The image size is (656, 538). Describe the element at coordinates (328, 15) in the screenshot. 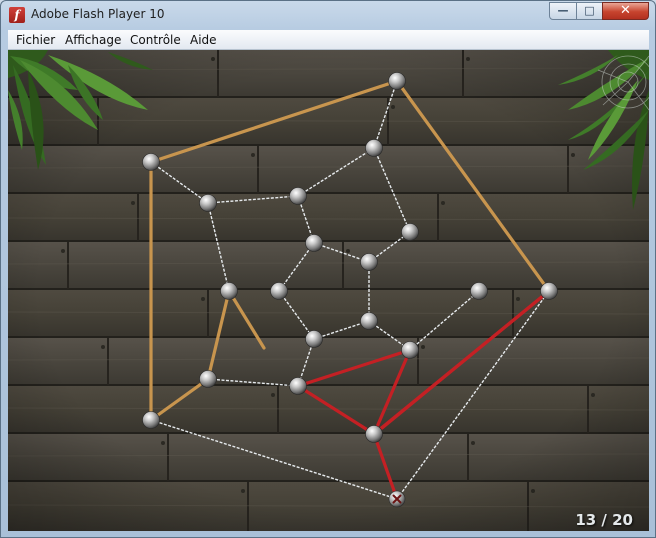

I see `title-bar: f Adobe Flash Player 10 — □ ✕` at that location.